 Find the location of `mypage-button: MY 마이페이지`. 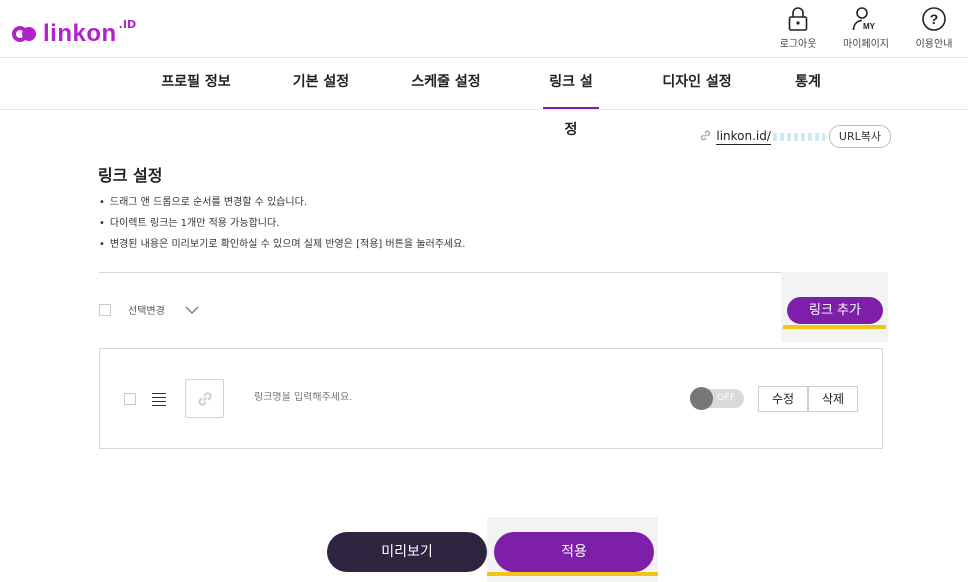

mypage-button: MY 마이페이지 is located at coordinates (866, 27).